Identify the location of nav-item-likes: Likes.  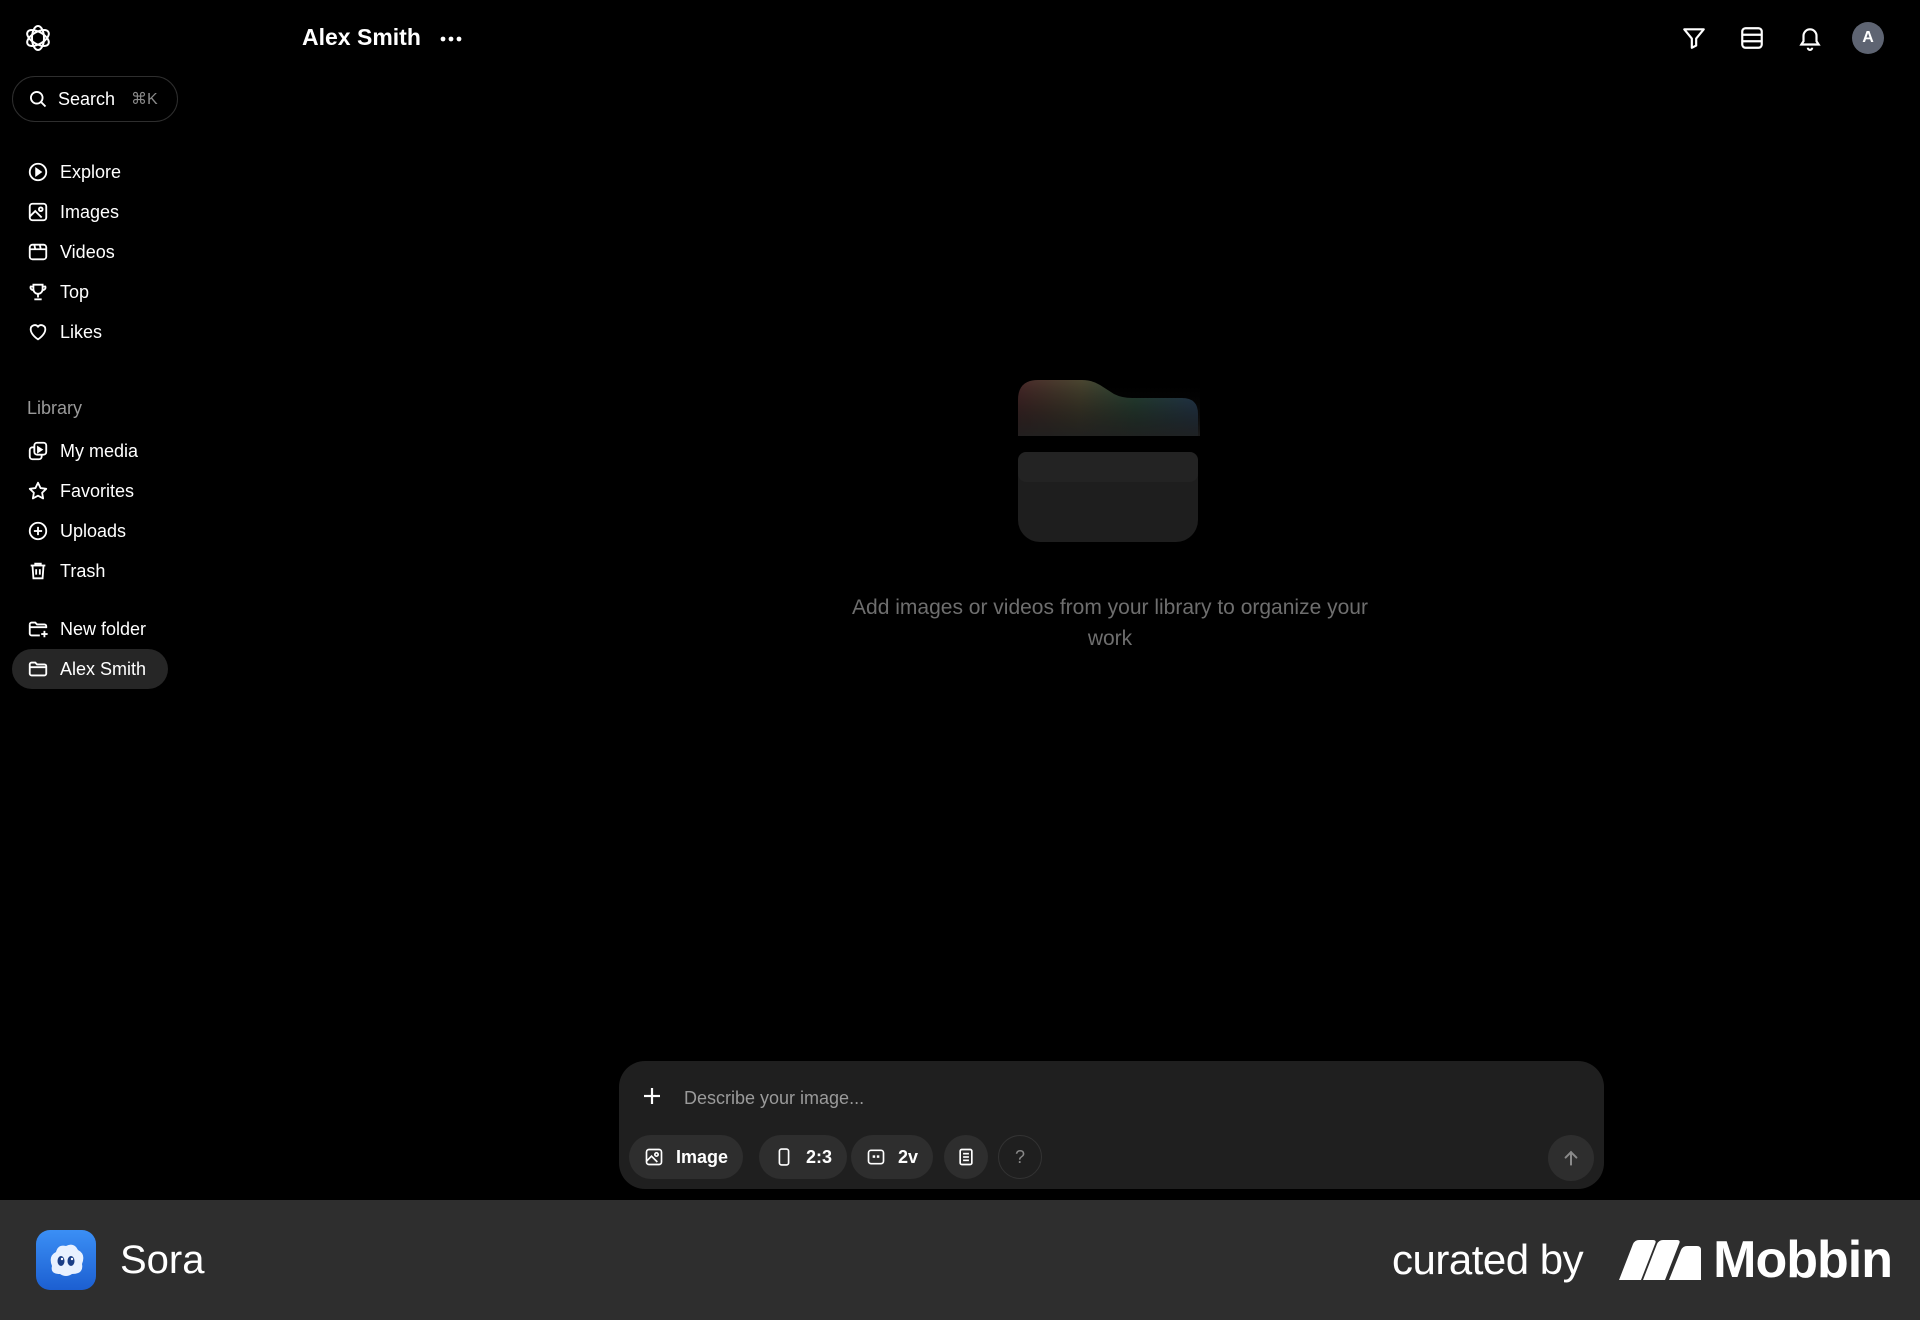
(107, 332).